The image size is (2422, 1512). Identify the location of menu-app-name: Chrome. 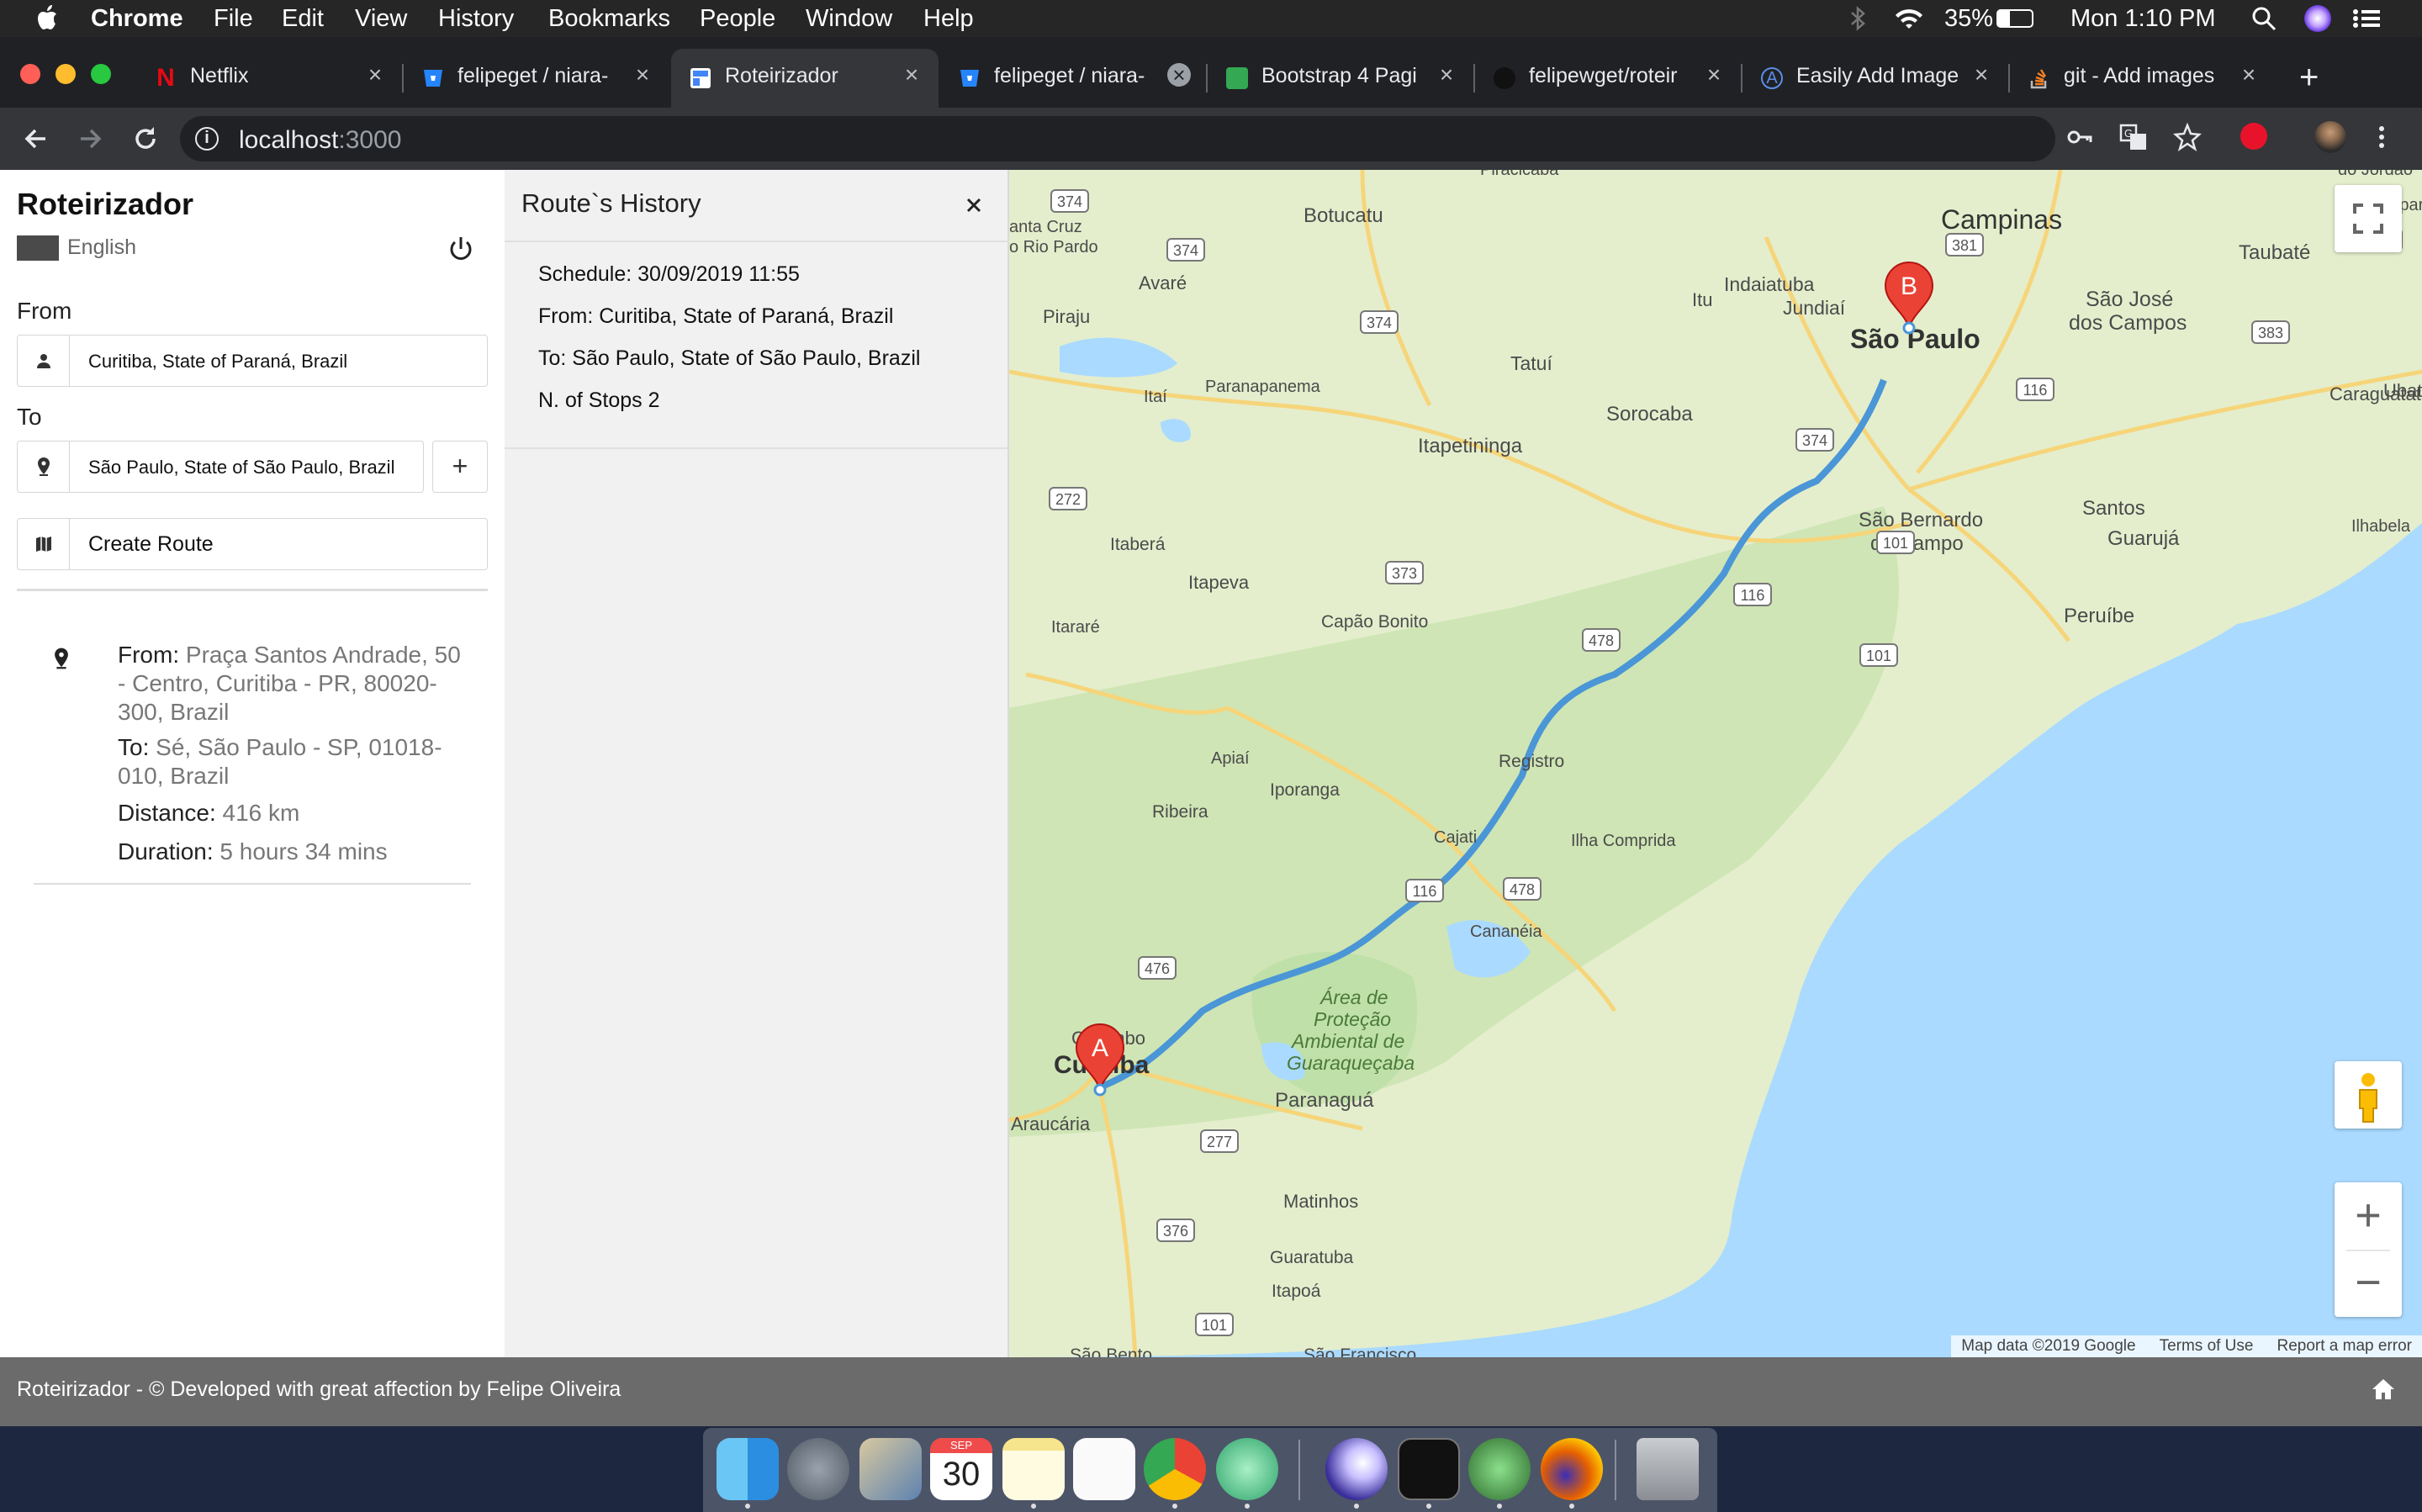
(137, 18).